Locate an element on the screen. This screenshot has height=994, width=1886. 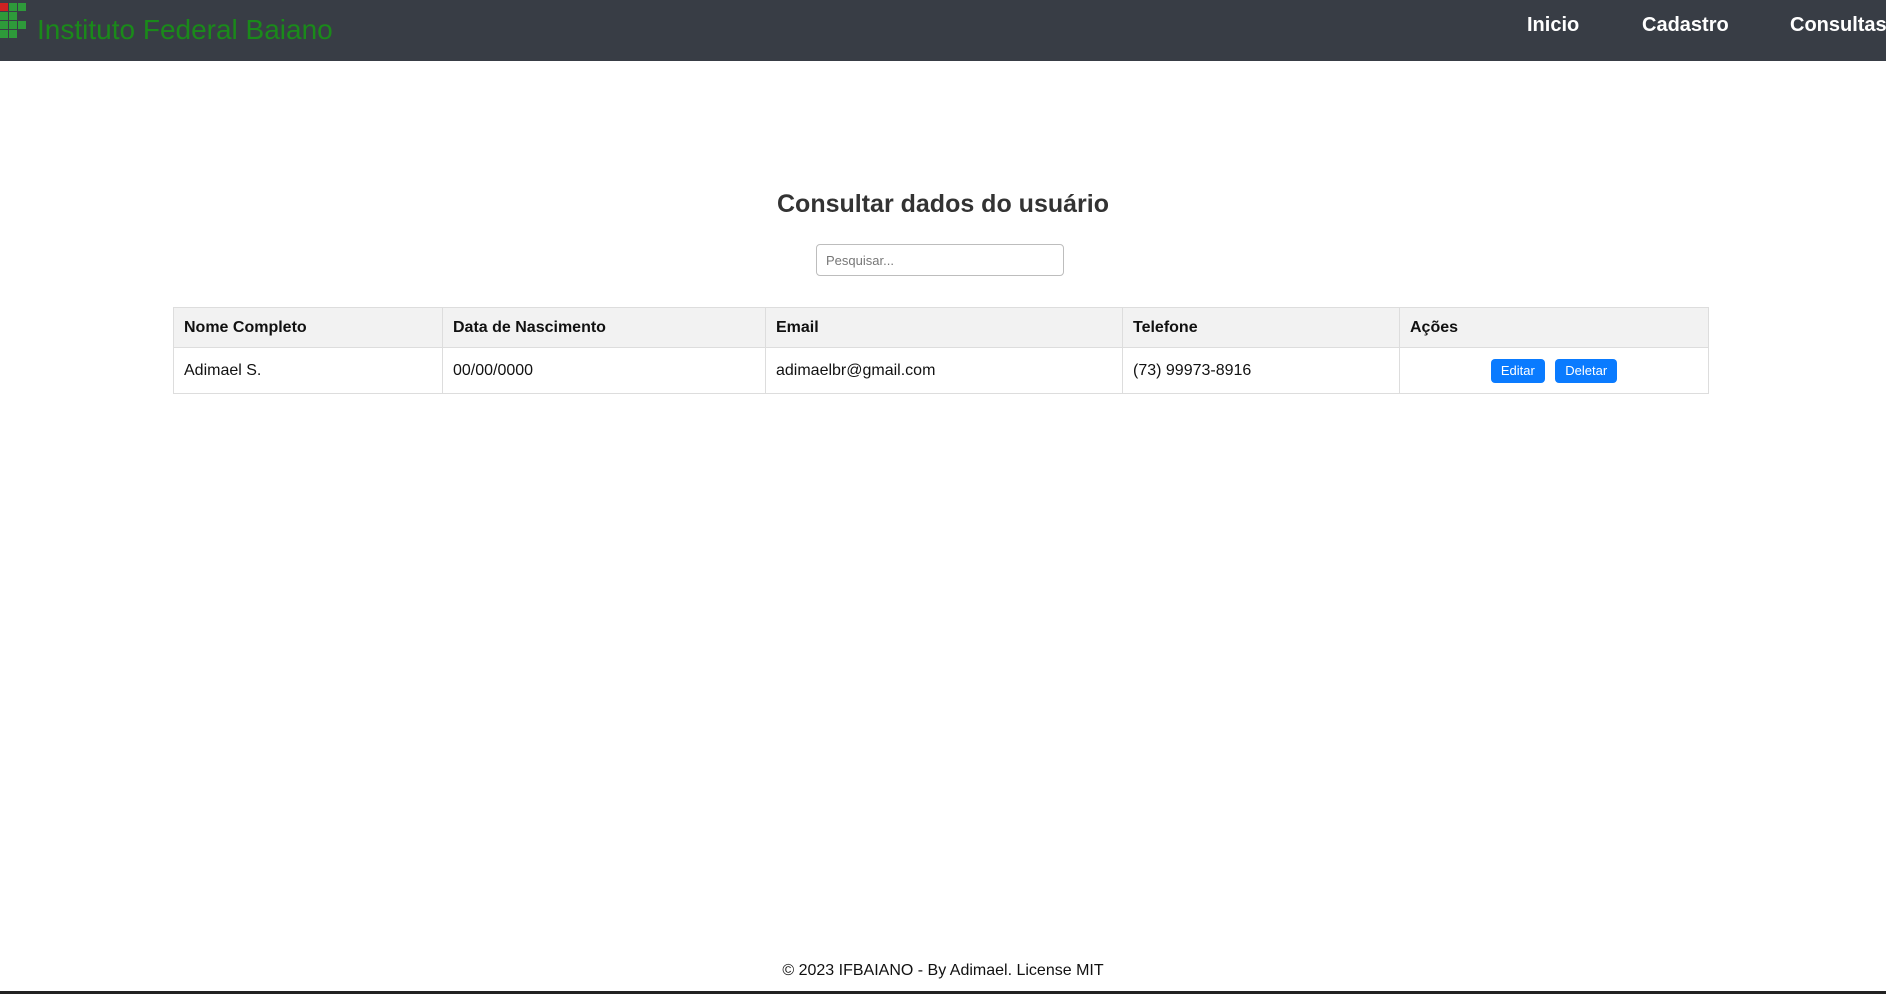
ifbaiano-logo-icon is located at coordinates (15, 22).